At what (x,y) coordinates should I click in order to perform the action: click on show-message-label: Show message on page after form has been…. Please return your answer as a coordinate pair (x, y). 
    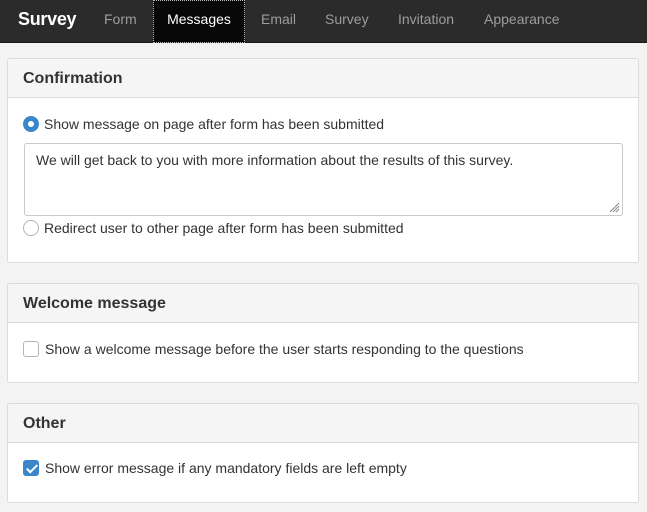
    Looking at the image, I should click on (214, 124).